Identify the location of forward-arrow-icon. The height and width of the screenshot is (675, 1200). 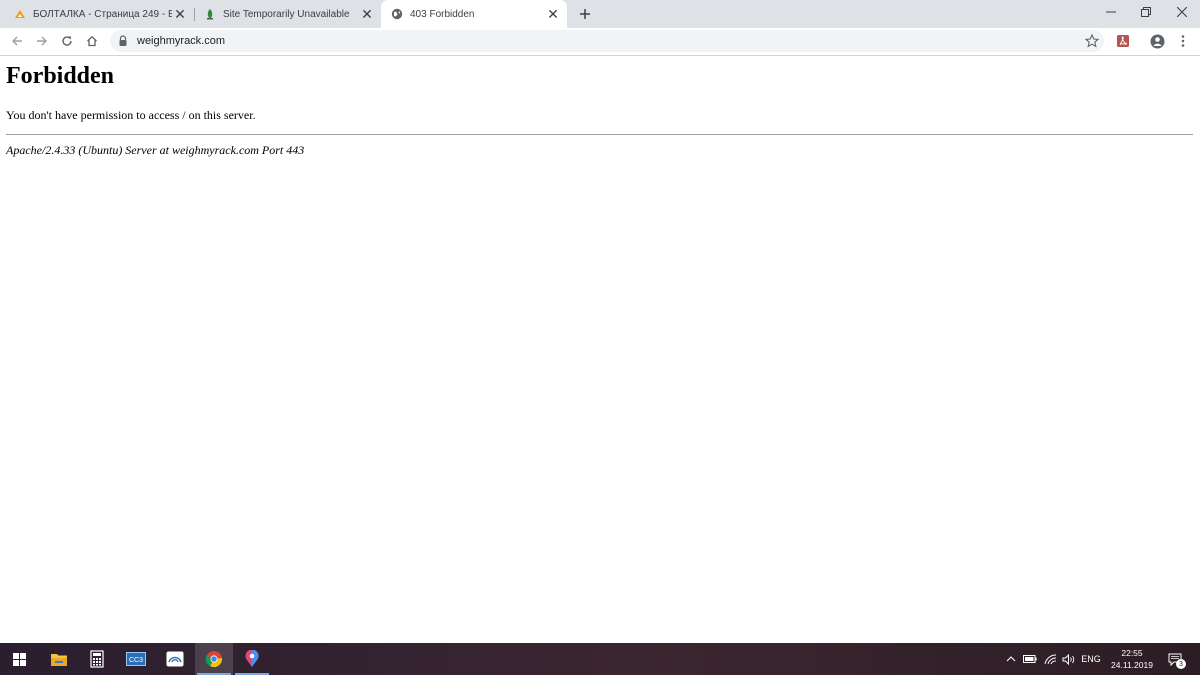
(42, 41).